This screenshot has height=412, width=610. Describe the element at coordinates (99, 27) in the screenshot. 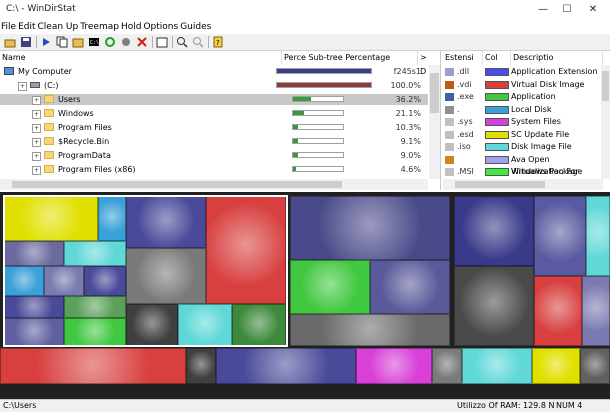

I see `menu-treemap: Treemap` at that location.